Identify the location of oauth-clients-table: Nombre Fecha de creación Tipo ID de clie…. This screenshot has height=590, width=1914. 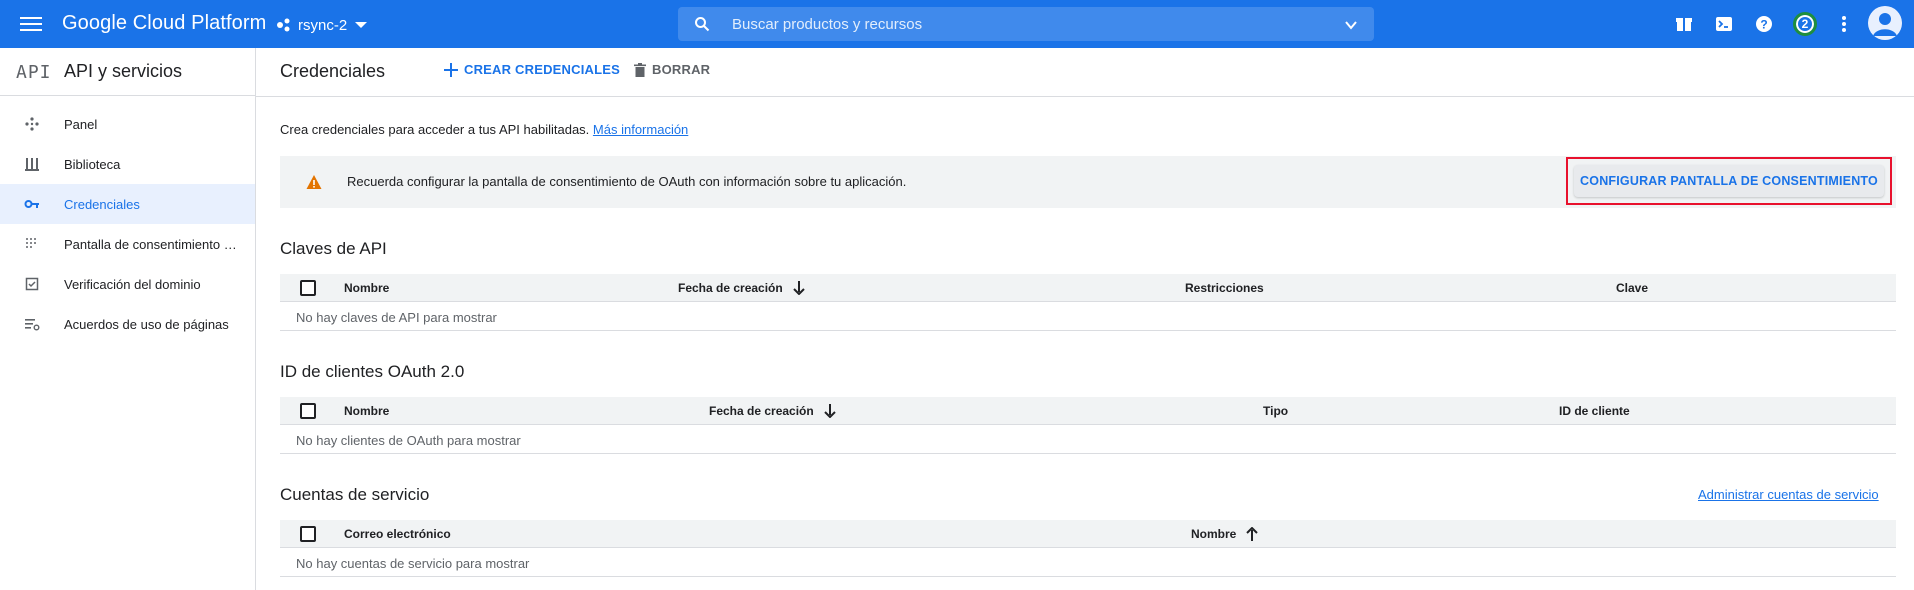
(1088, 426).